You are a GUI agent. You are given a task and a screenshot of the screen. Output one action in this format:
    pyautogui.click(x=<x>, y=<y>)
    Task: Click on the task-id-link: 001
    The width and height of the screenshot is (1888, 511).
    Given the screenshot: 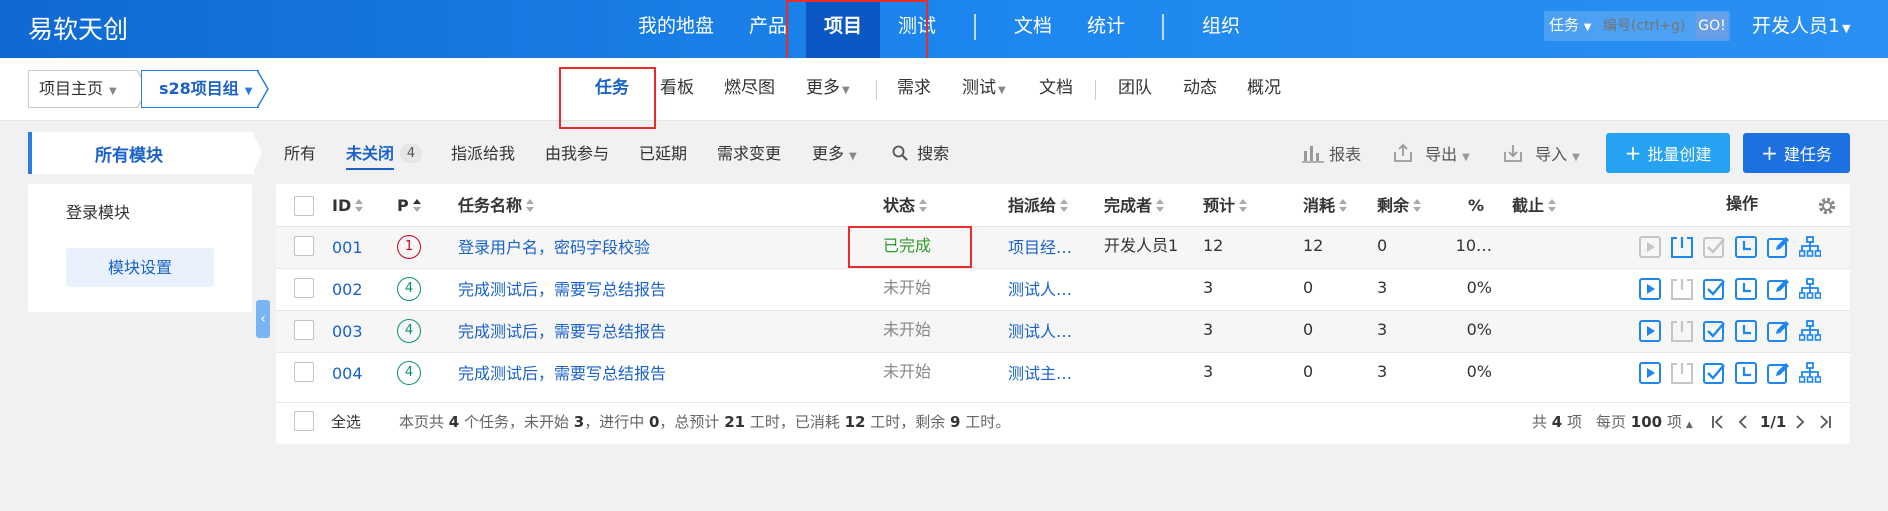 What is the action you would take?
    pyautogui.click(x=347, y=248)
    